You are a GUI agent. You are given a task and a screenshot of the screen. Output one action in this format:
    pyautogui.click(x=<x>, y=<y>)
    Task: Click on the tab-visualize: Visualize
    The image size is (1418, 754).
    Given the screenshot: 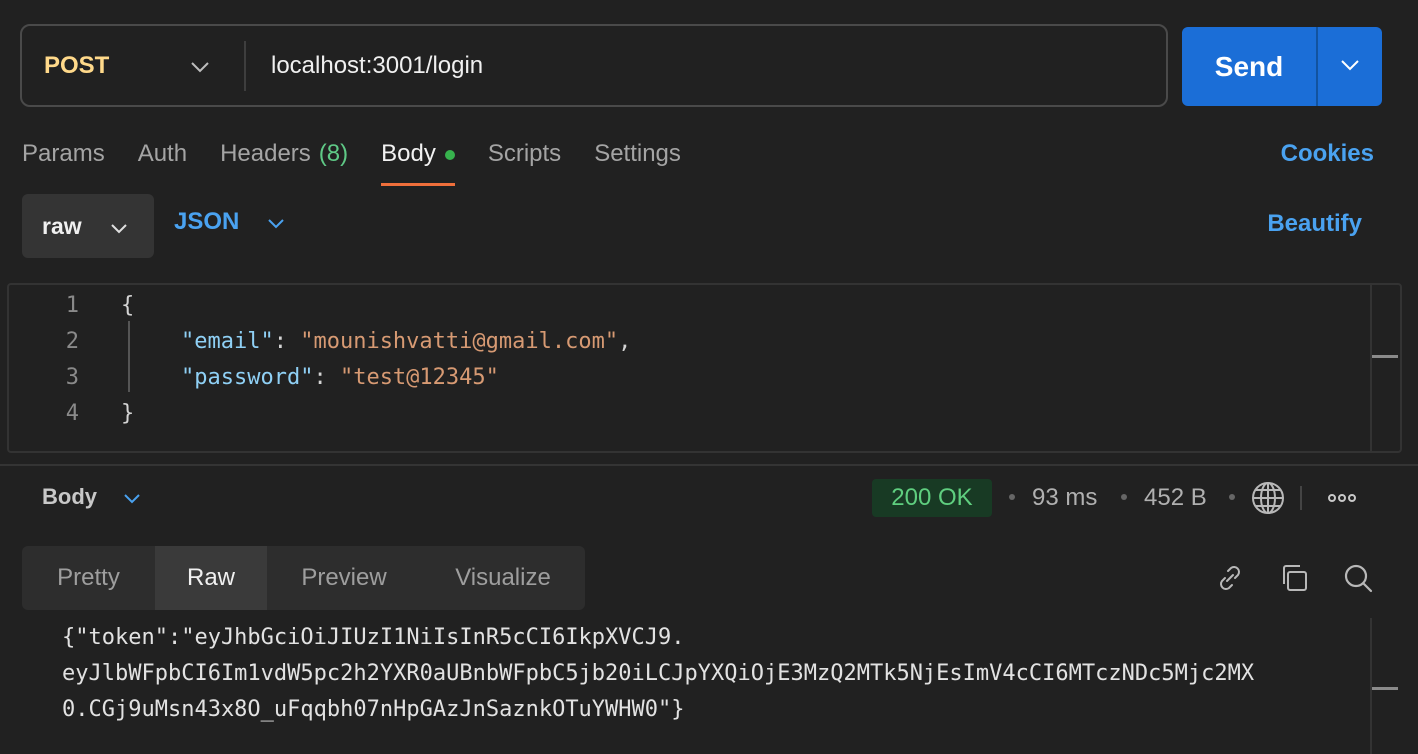 What is the action you would take?
    pyautogui.click(x=503, y=578)
    